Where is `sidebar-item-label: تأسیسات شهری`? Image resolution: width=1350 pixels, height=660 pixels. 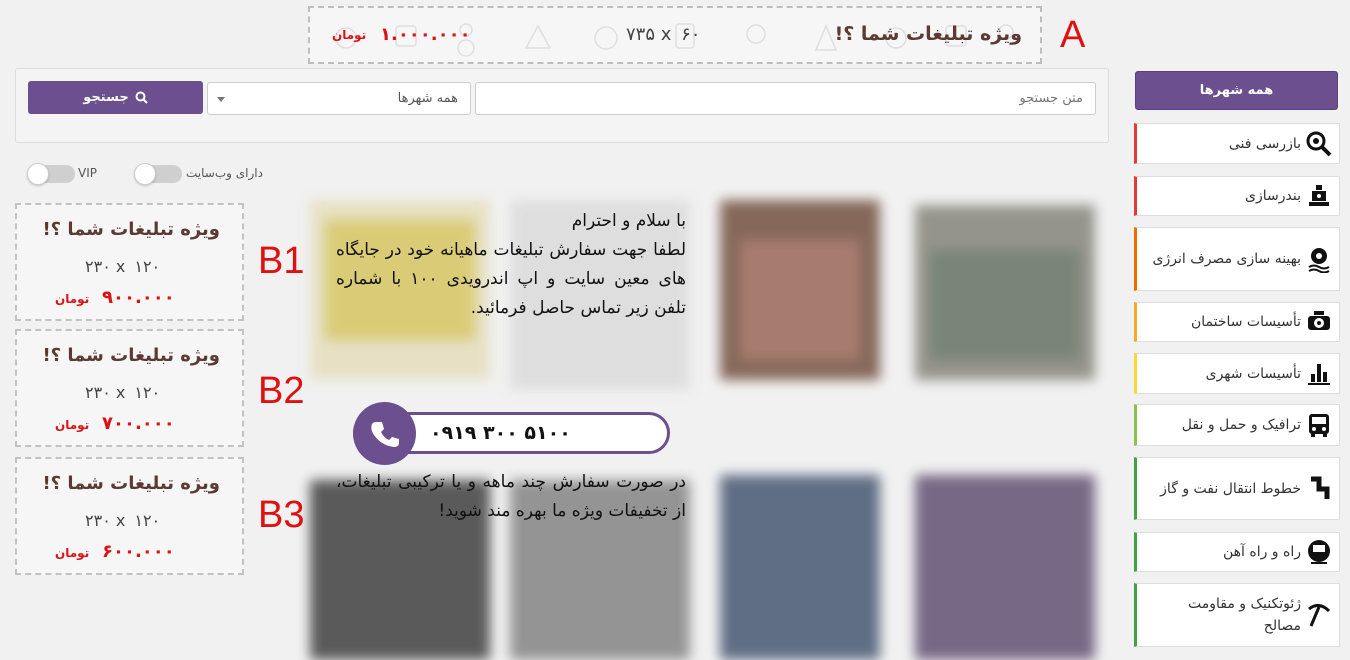
sidebar-item-label: تأسیسات شهری is located at coordinates (1253, 373).